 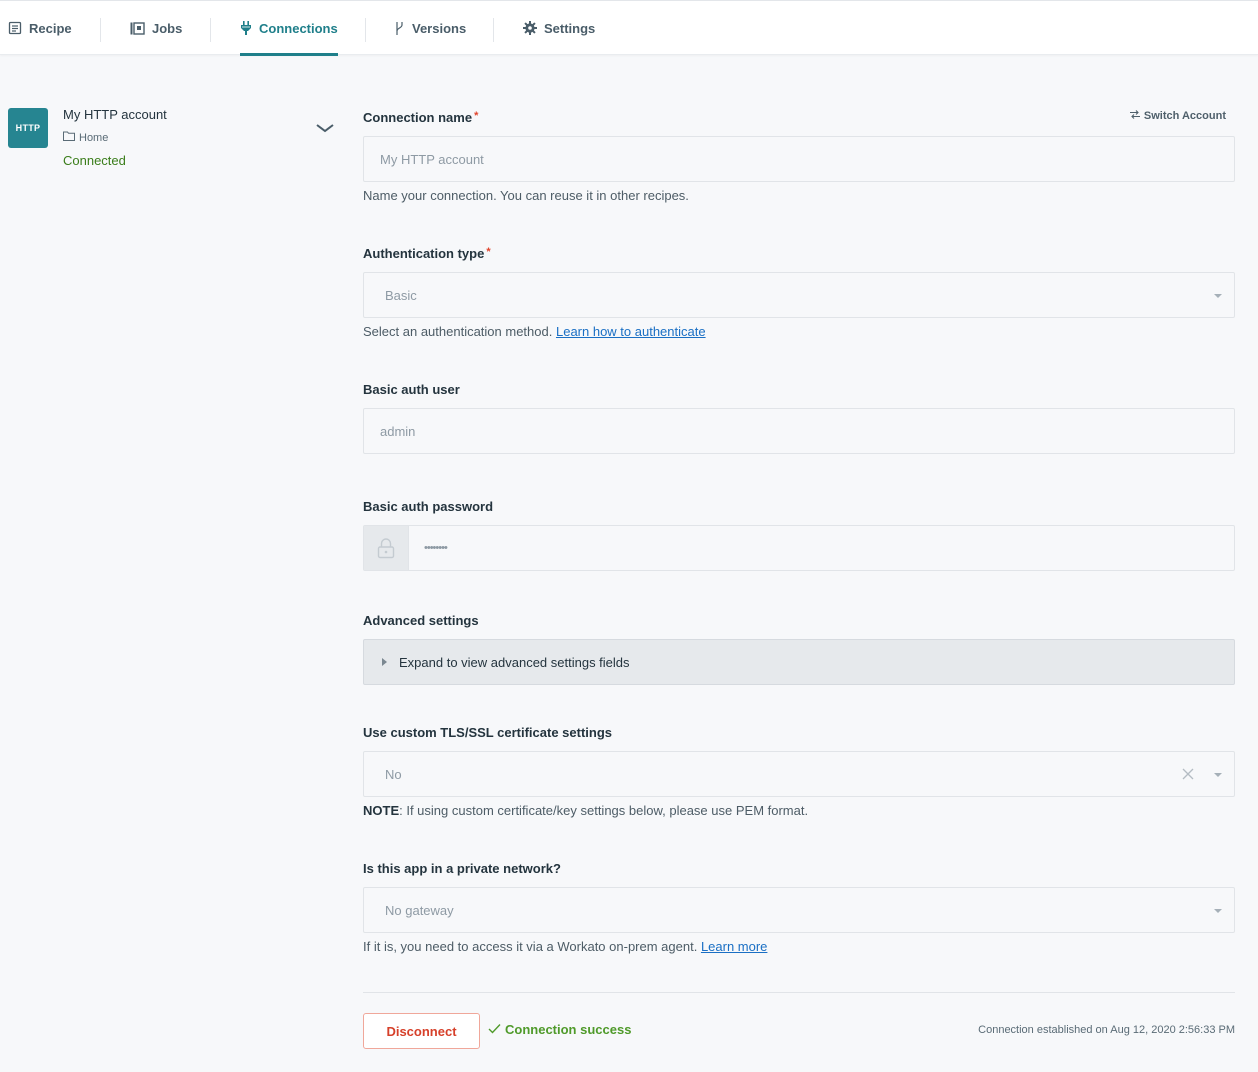 I want to click on learn-authenticate-link: Learn how to authenticate, so click(x=631, y=331).